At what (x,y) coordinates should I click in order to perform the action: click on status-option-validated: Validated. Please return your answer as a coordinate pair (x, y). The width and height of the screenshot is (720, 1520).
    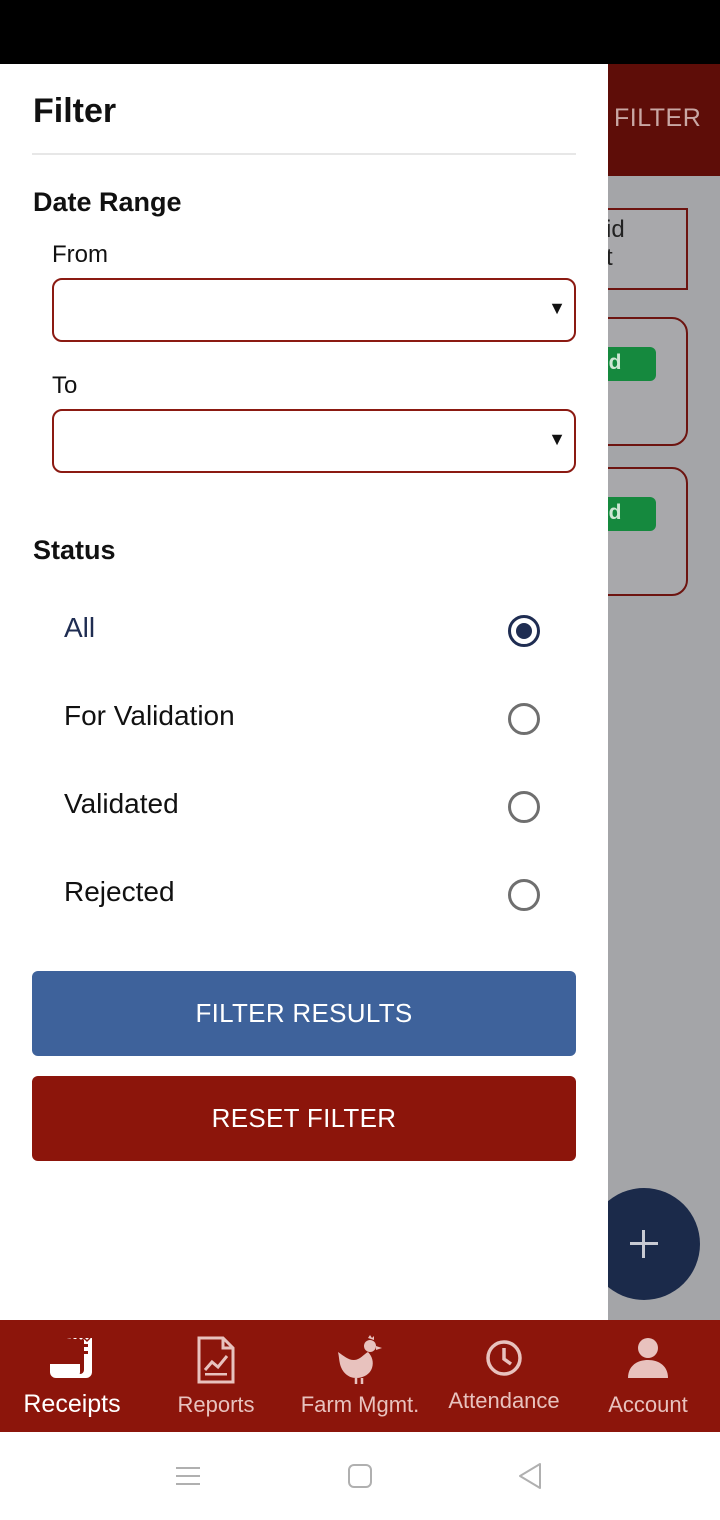
    Looking at the image, I should click on (304, 806).